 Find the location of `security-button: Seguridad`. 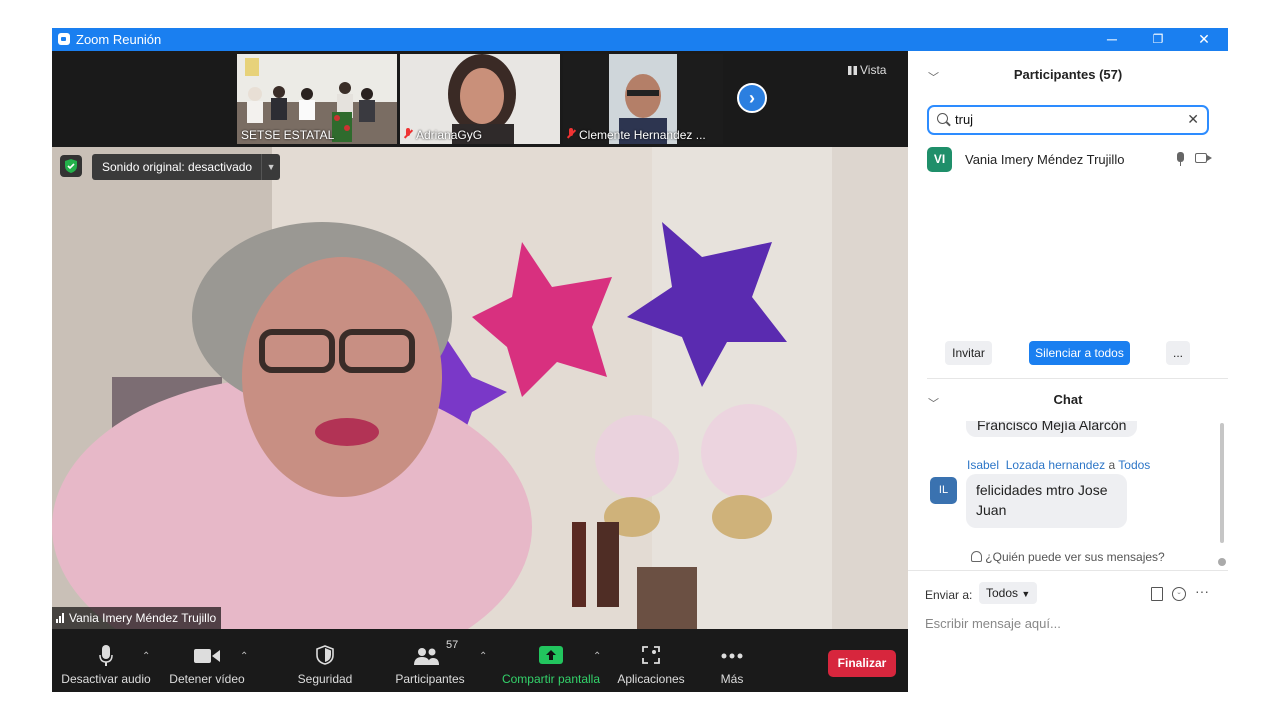

security-button: Seguridad is located at coordinates (325, 660).